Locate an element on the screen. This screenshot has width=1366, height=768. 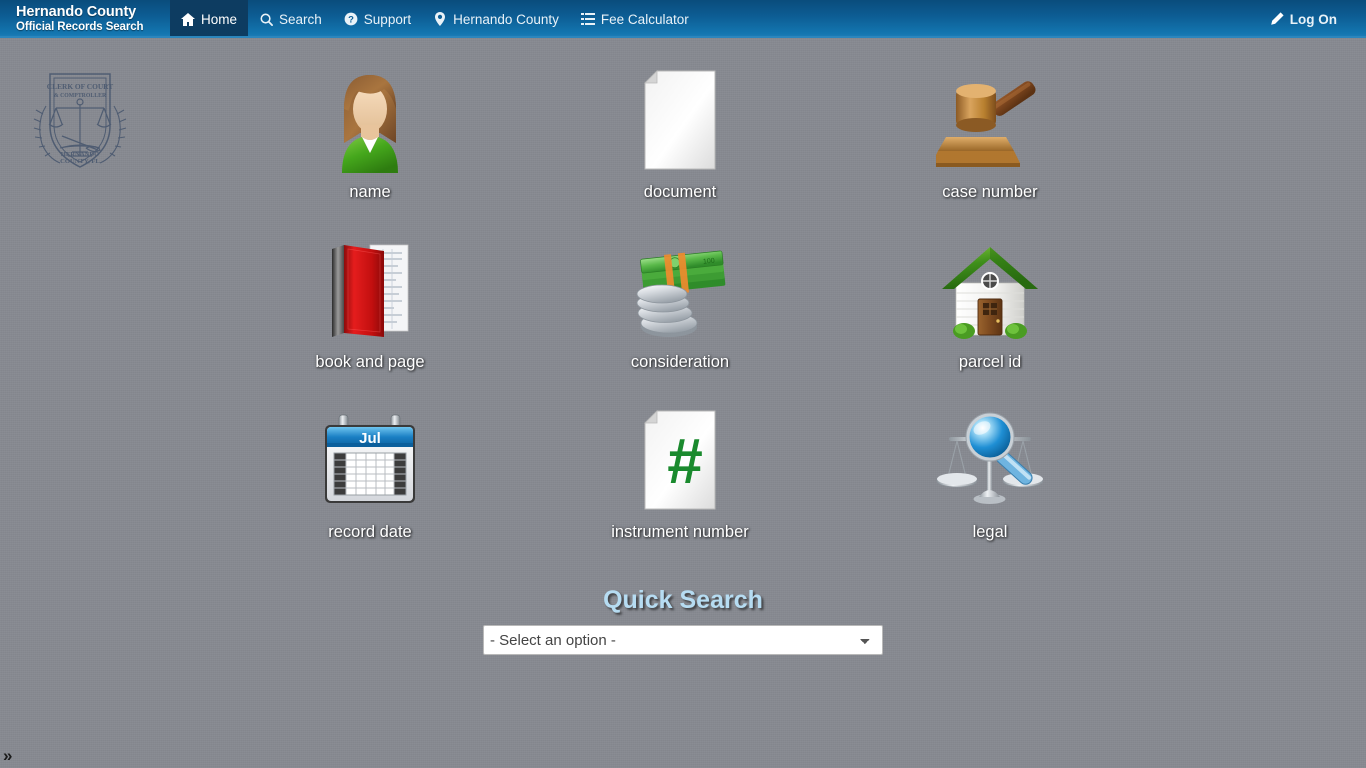
tile-name: name is located at coordinates (370, 140).